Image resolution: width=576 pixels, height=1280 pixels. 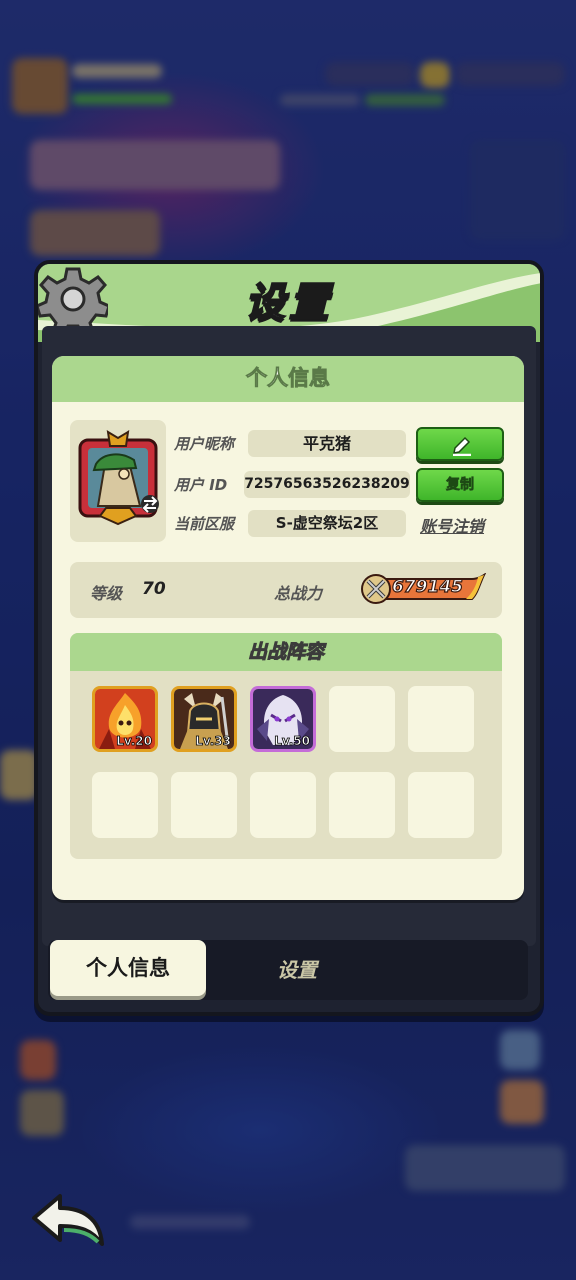 I want to click on copy-id-button: 复制, so click(x=460, y=485).